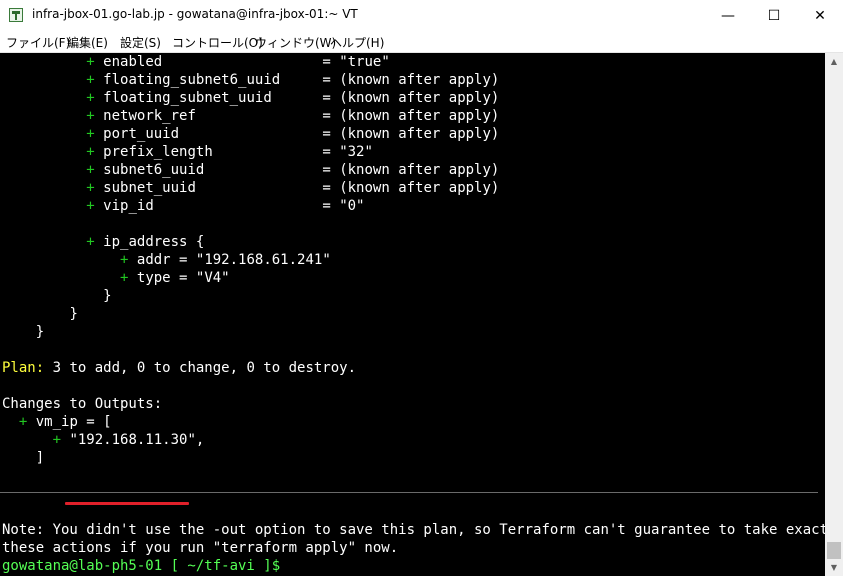 This screenshot has width=843, height=576. Describe the element at coordinates (23, 458) in the screenshot. I see `terminal-line: ]` at that location.